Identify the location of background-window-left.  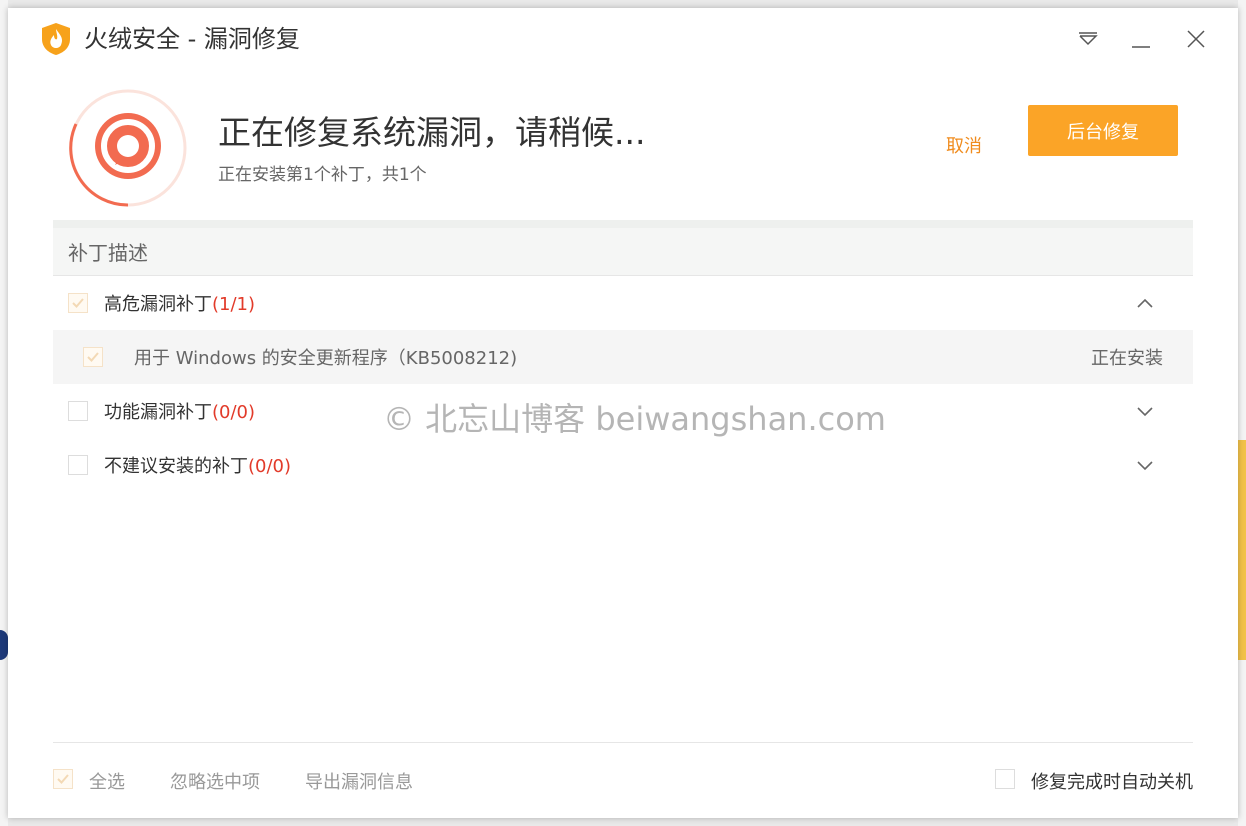
(4, 413).